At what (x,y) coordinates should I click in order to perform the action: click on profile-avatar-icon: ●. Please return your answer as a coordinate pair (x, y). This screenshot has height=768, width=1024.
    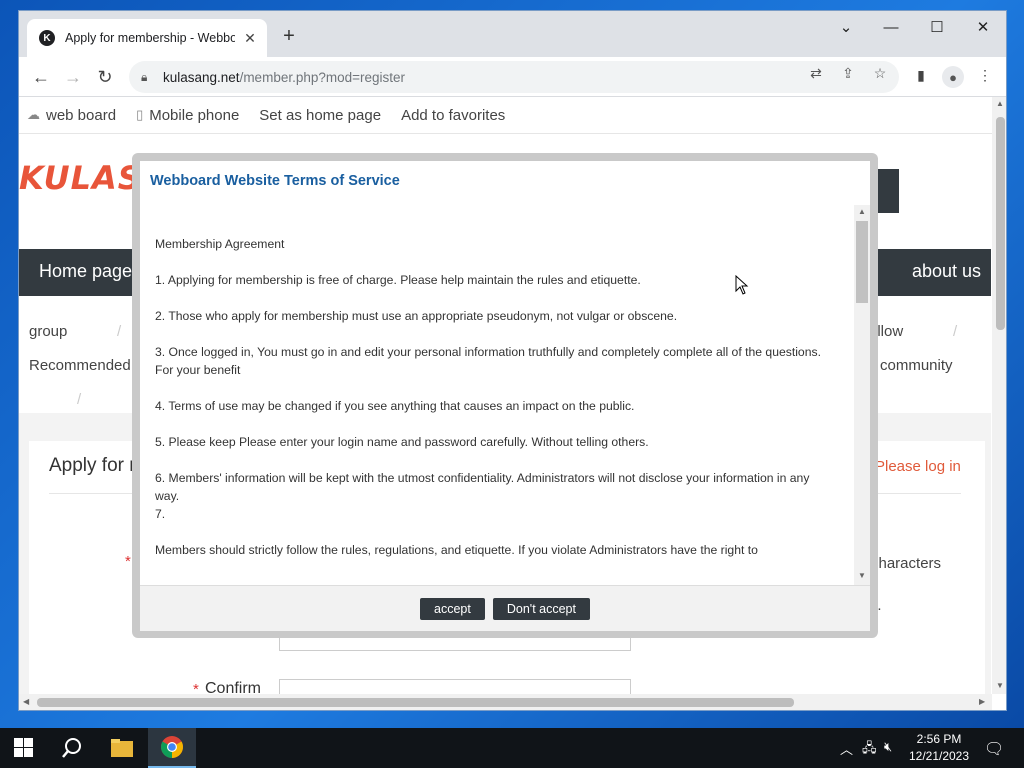
    Looking at the image, I should click on (953, 77).